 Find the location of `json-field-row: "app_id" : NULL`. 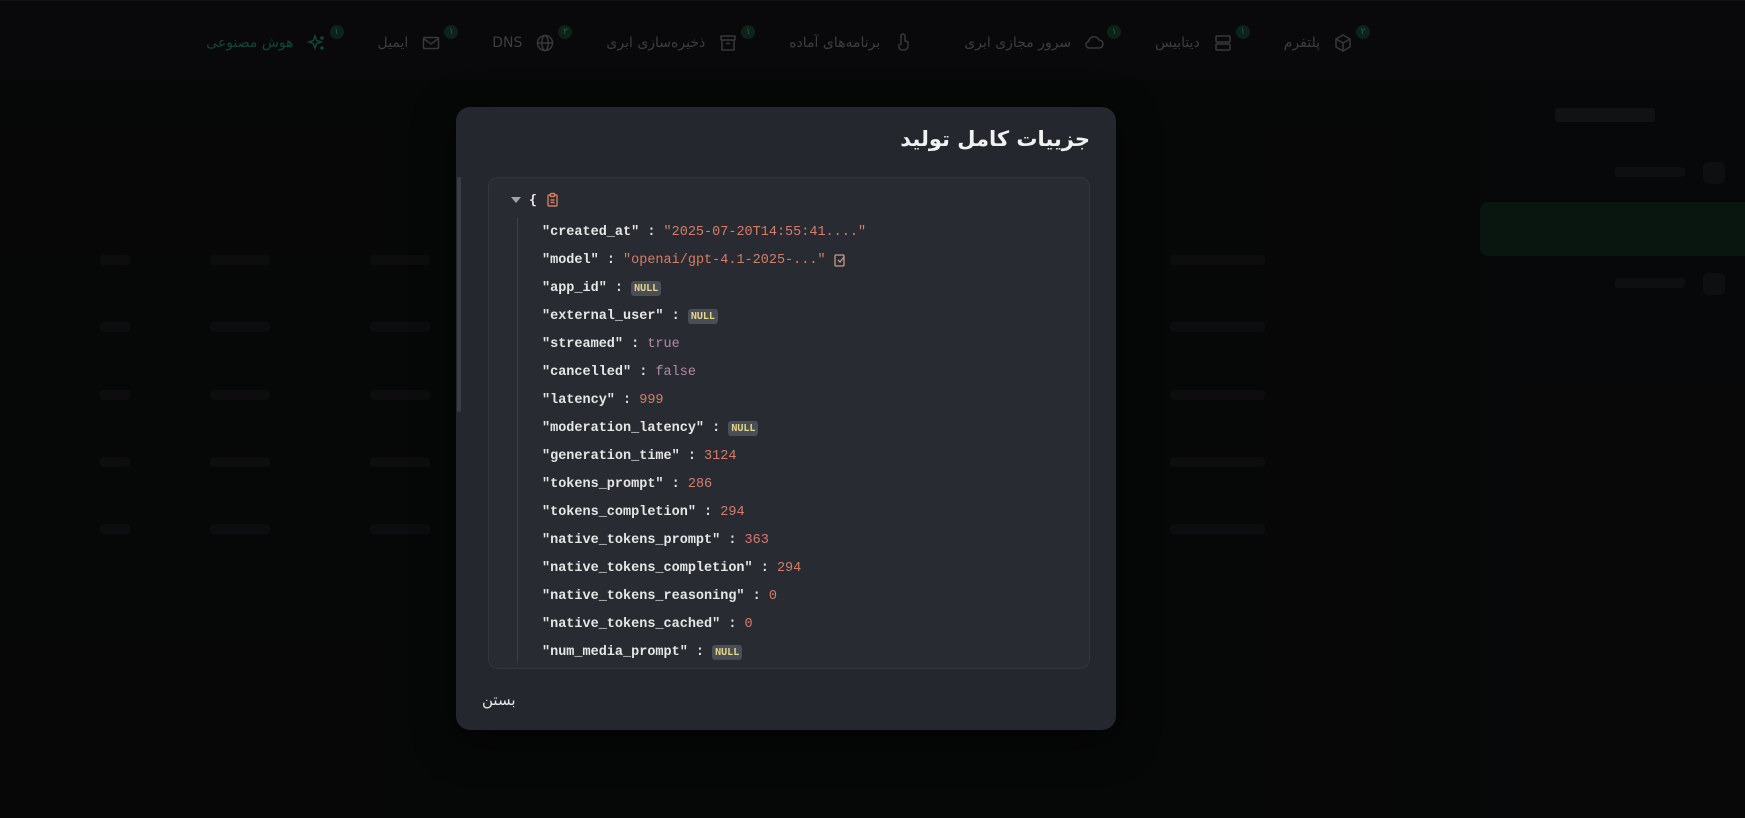

json-field-row: "app_id" : NULL is located at coordinates (704, 288).